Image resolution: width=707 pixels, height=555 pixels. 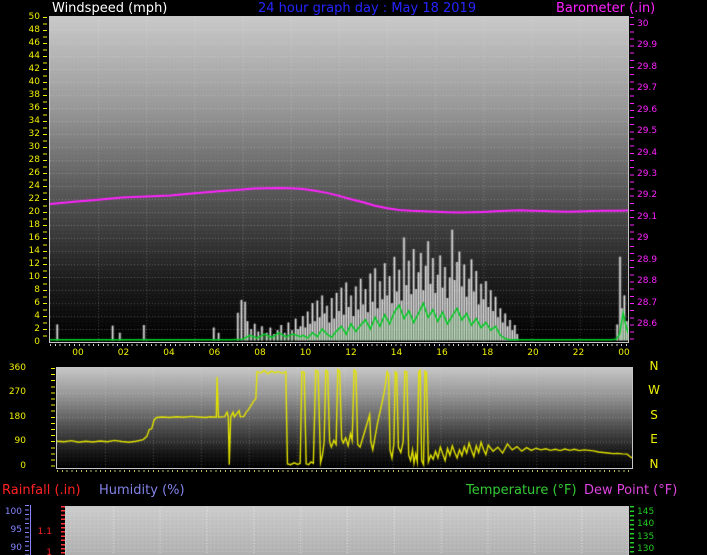 What do you see at coordinates (34, 134) in the screenshot?
I see `tick-label: 32` at bounding box center [34, 134].